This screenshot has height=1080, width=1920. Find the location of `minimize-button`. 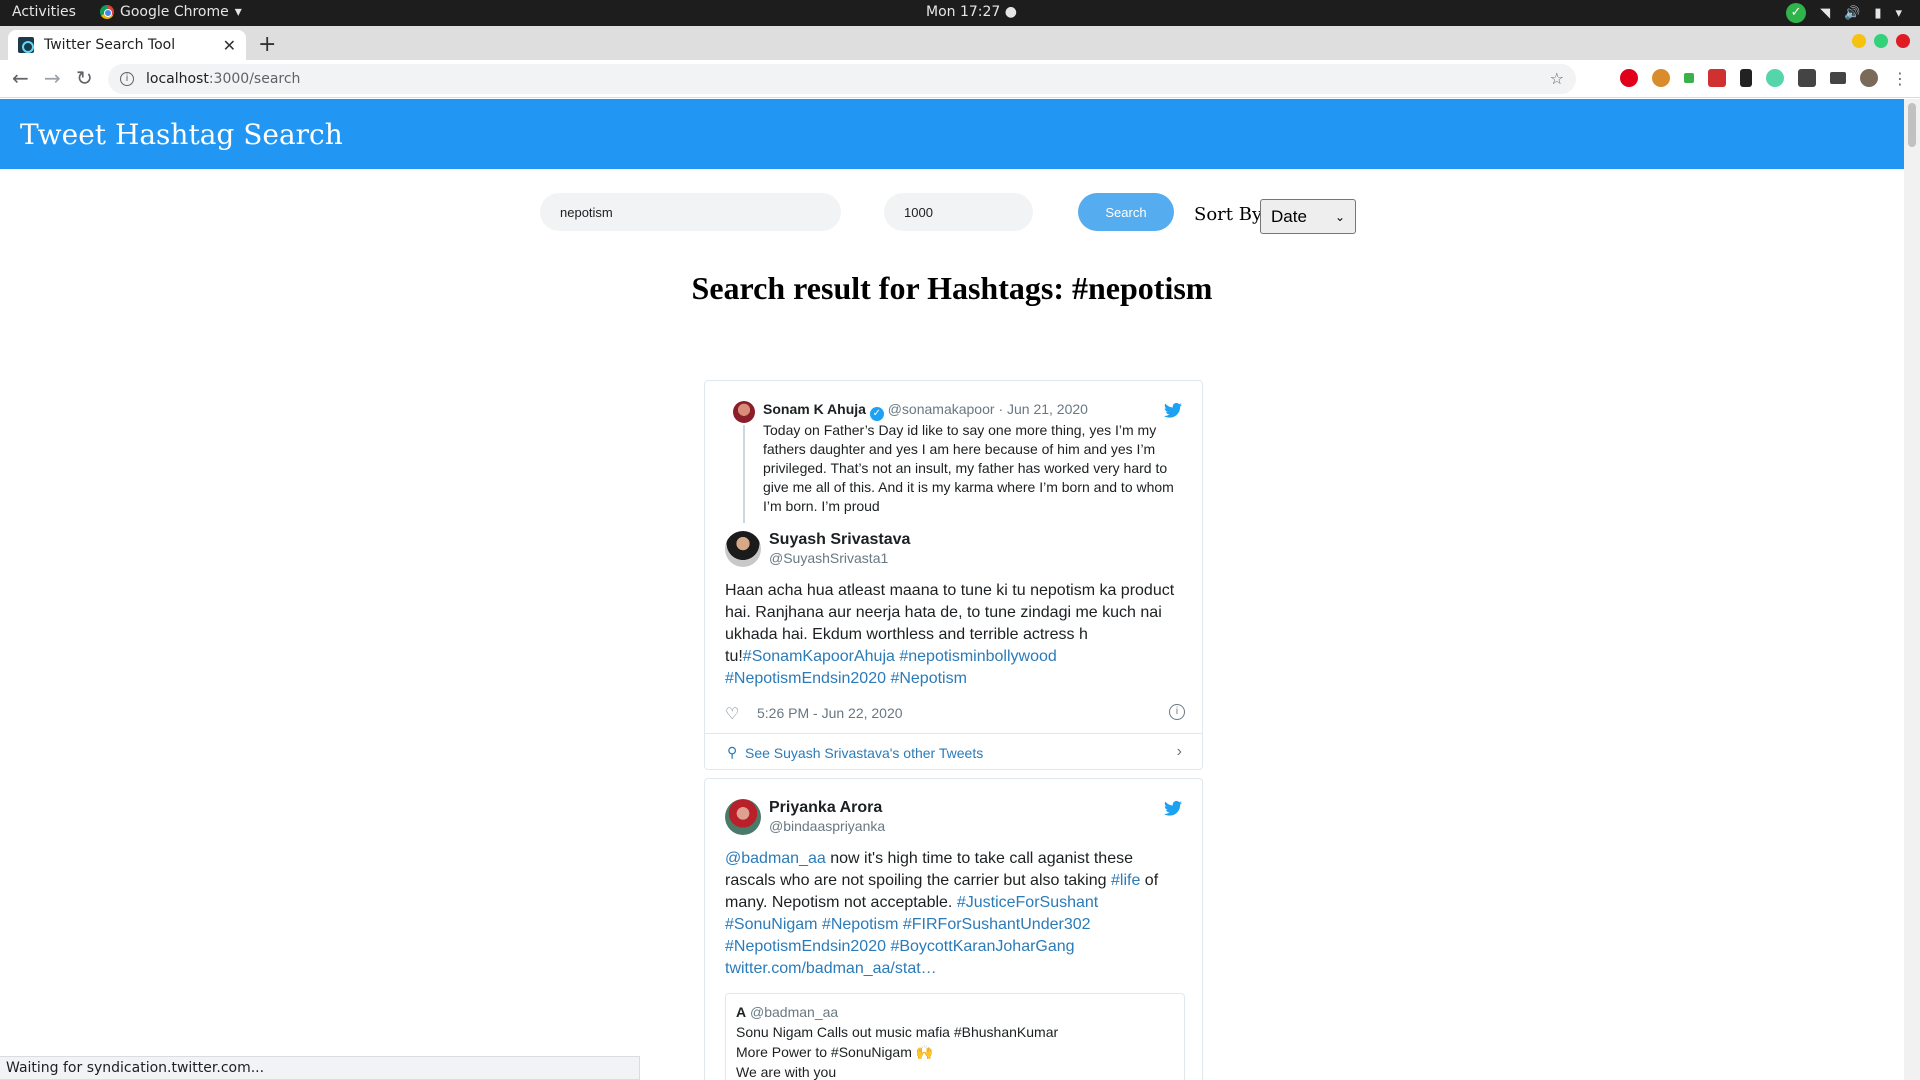

minimize-button is located at coordinates (1859, 41).